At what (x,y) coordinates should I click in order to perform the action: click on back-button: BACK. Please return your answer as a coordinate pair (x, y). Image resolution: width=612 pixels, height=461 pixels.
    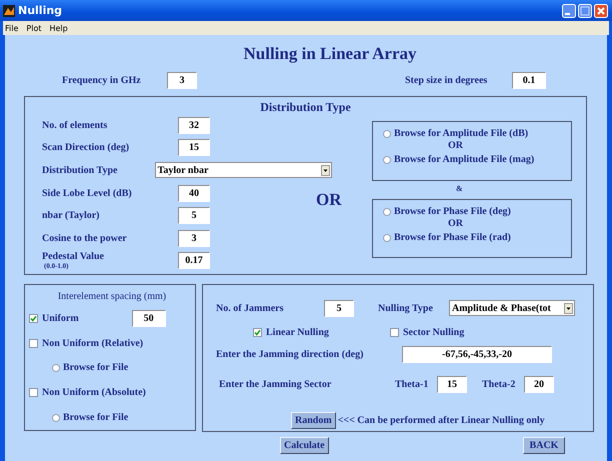
    Looking at the image, I should click on (544, 445).